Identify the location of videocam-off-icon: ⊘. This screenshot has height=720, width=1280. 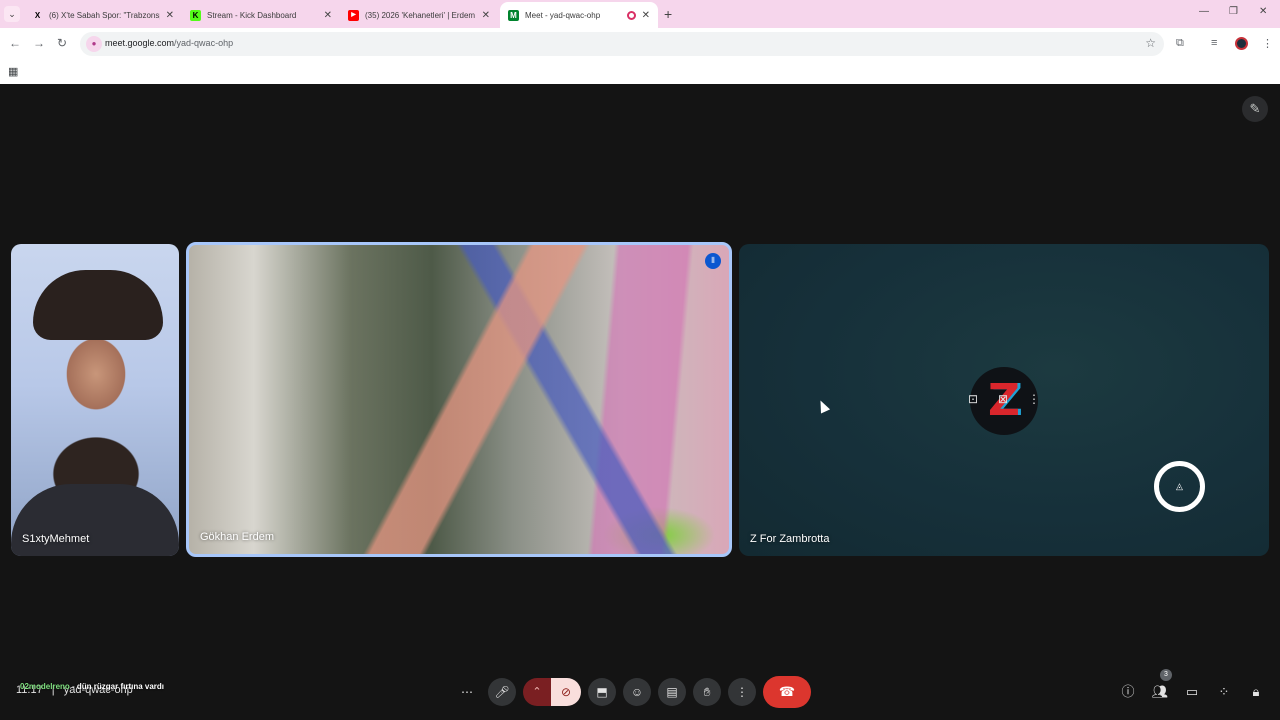
(566, 692).